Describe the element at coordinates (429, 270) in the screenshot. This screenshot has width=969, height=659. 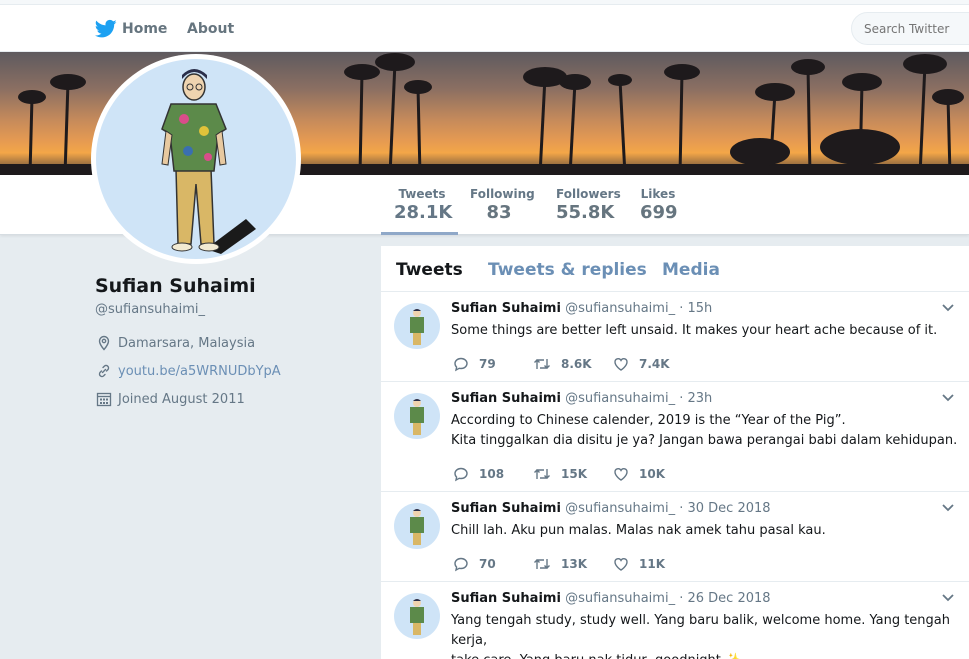
I see `tab-tweets: Tweets` at that location.